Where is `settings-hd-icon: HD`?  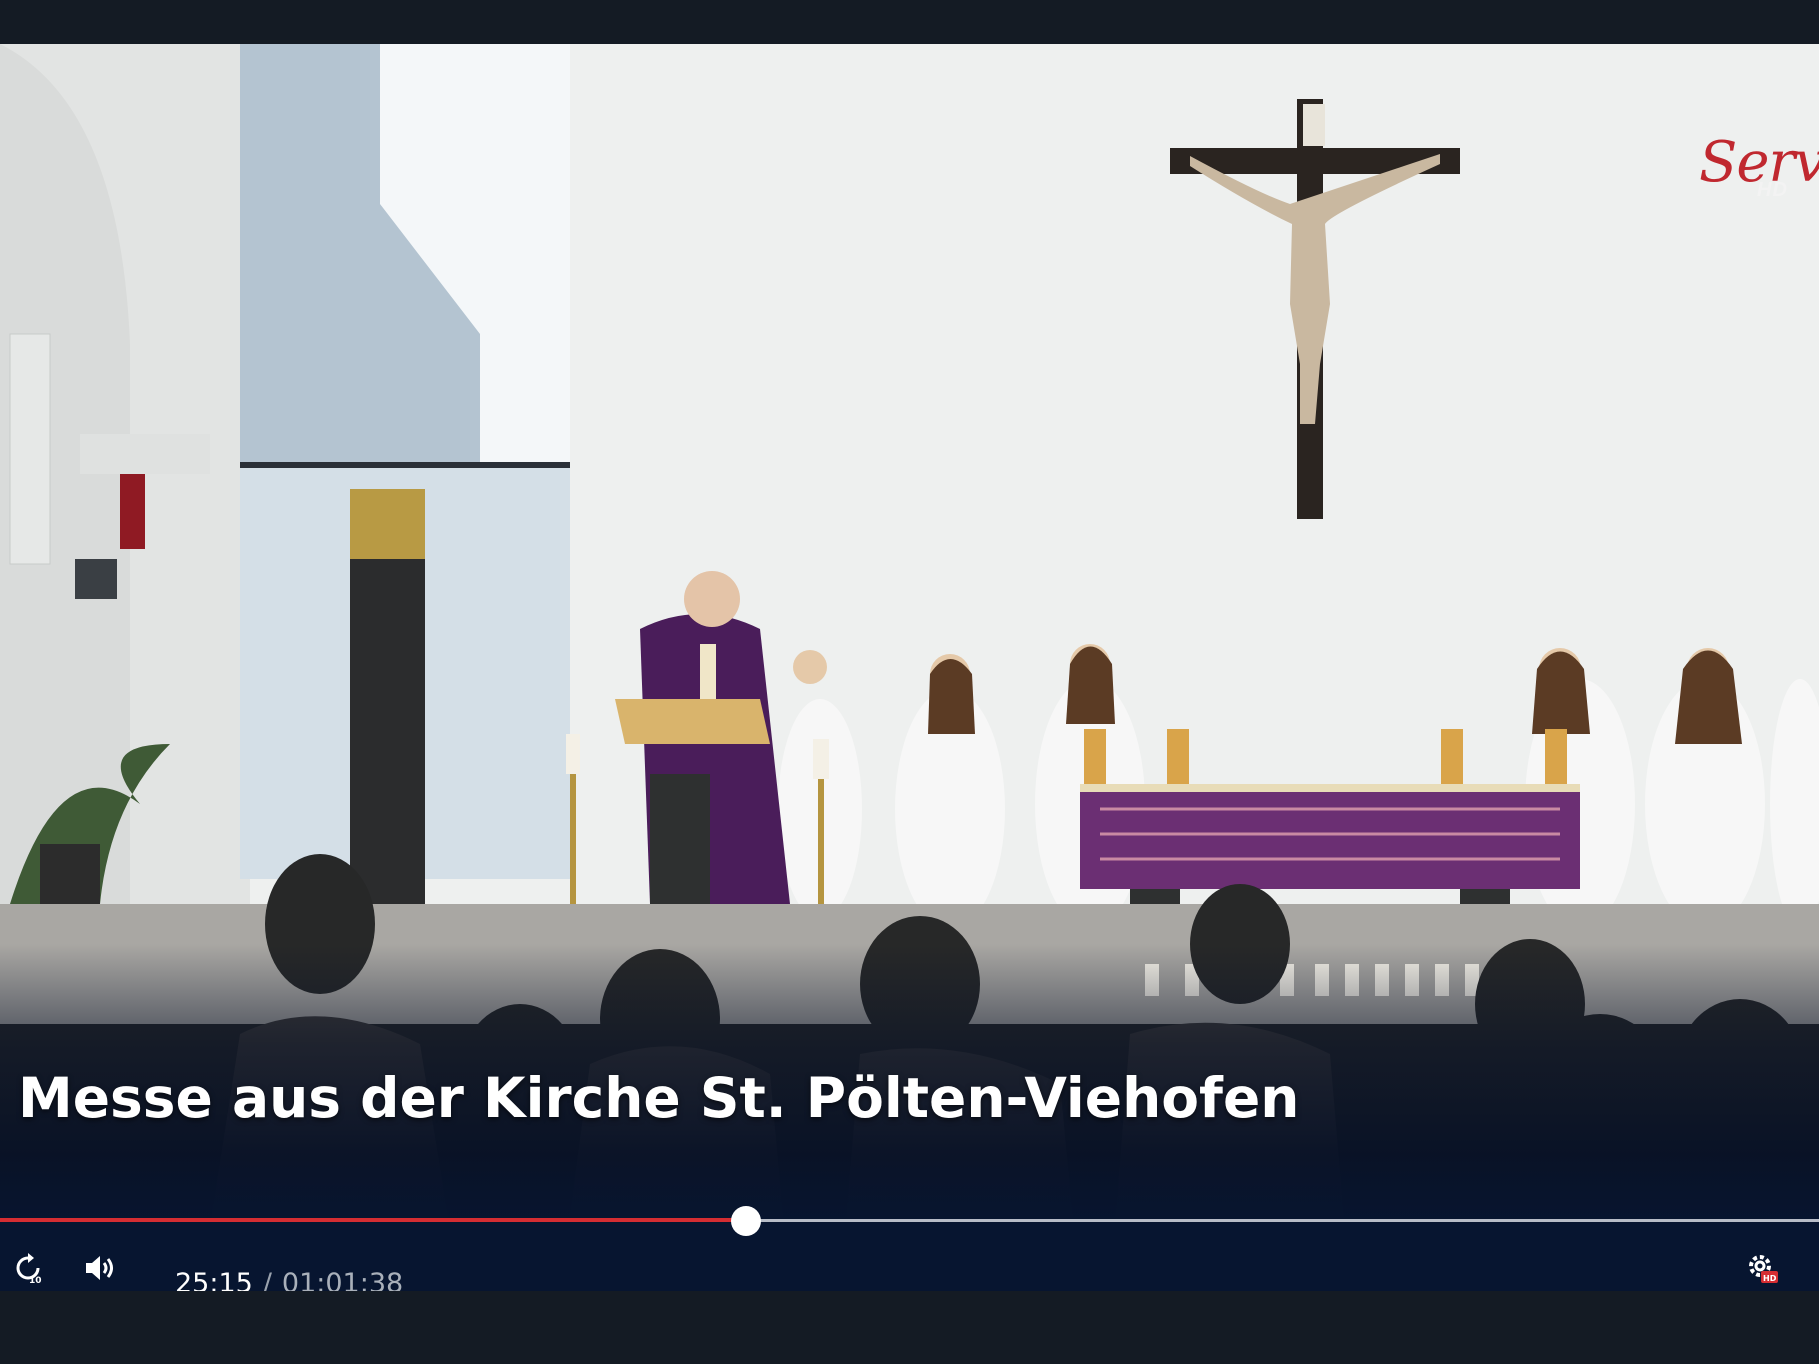 settings-hd-icon: HD is located at coordinates (1763, 1269).